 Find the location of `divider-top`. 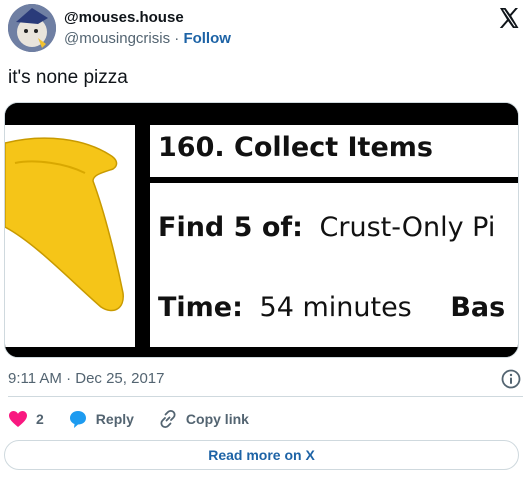

divider-top is located at coordinates (265, 396).